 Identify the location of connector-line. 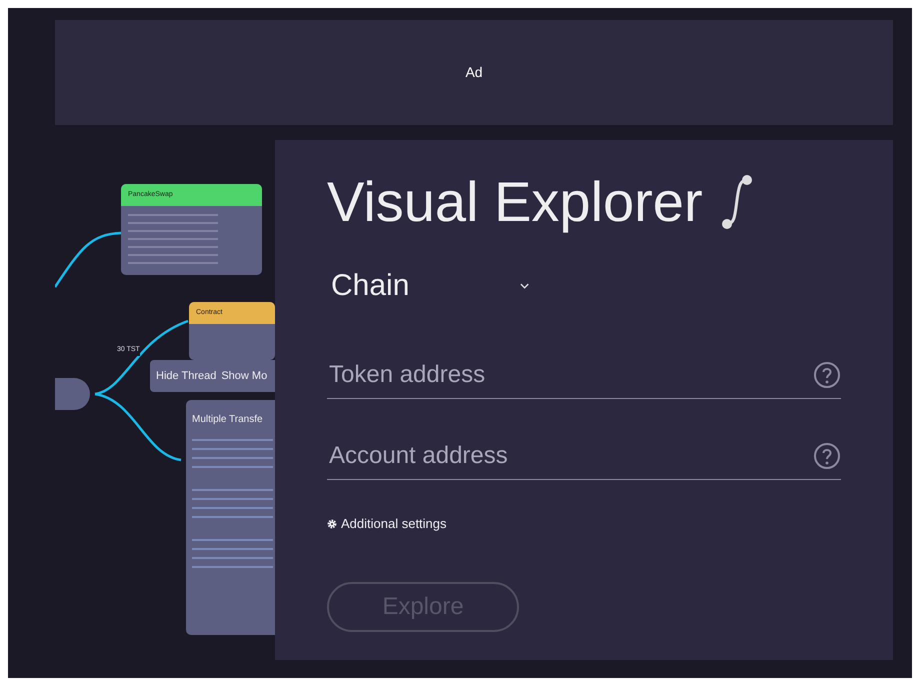
(88, 260).